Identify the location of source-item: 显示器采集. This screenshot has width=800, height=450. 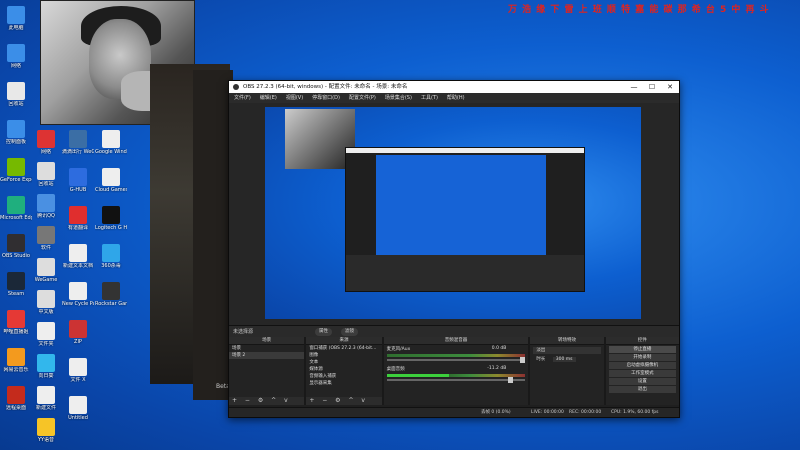
(343, 383).